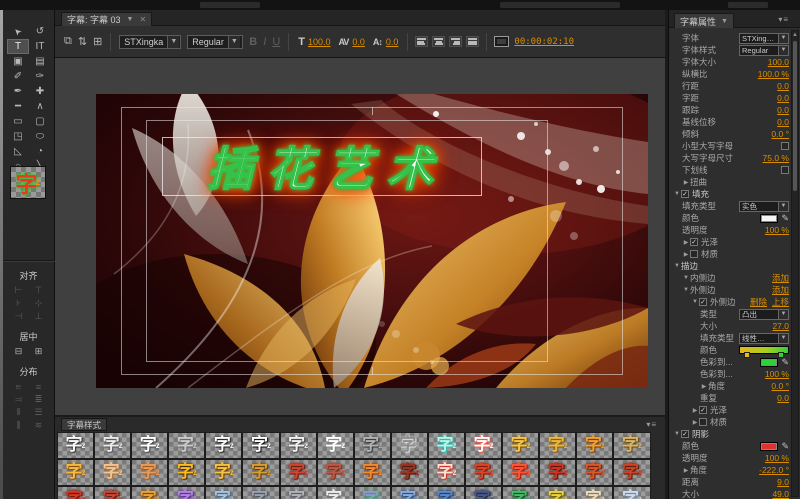 This screenshot has height=499, width=800. Describe the element at coordinates (142, 19) in the screenshot. I see `close-icon: ✕` at that location.